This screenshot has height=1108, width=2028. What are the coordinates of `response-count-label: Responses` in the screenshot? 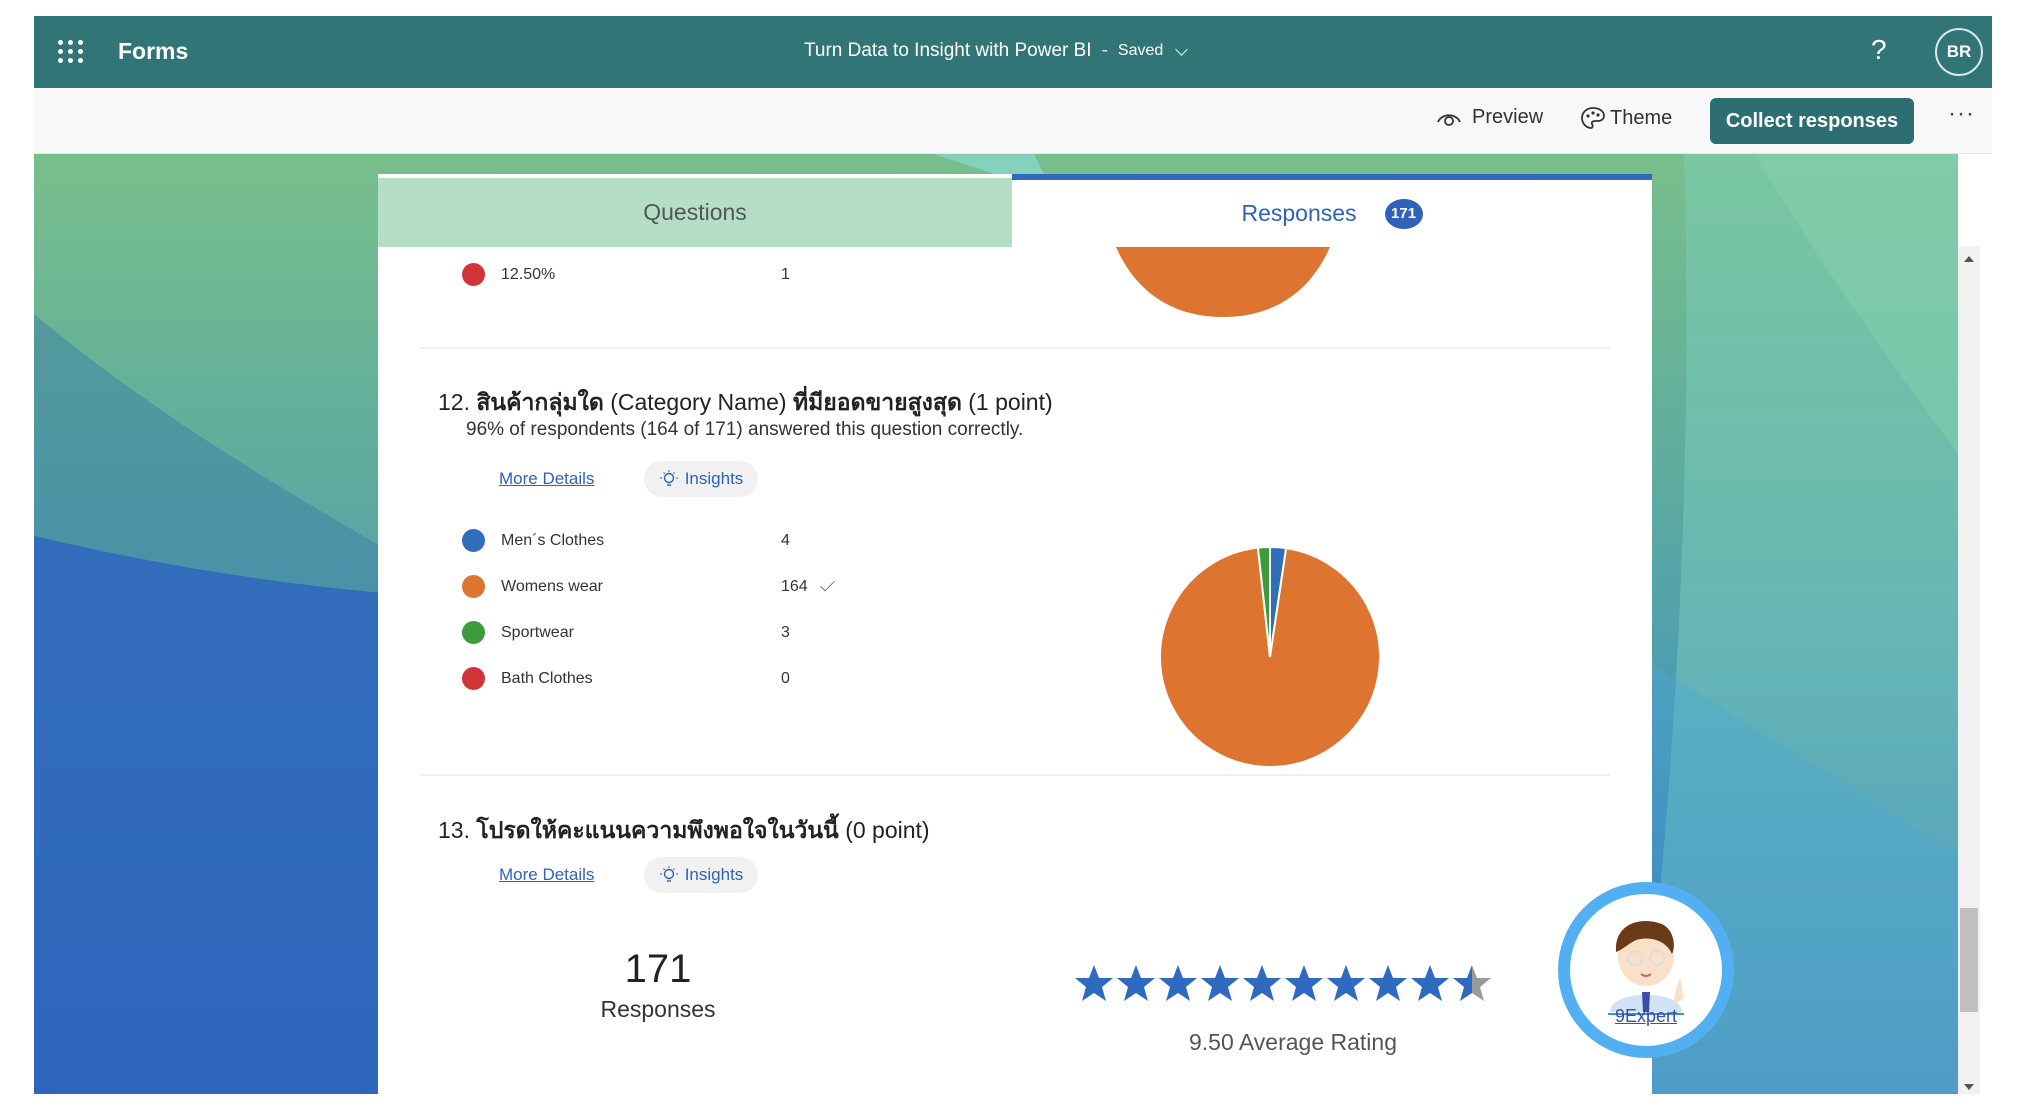 It's located at (658, 1009).